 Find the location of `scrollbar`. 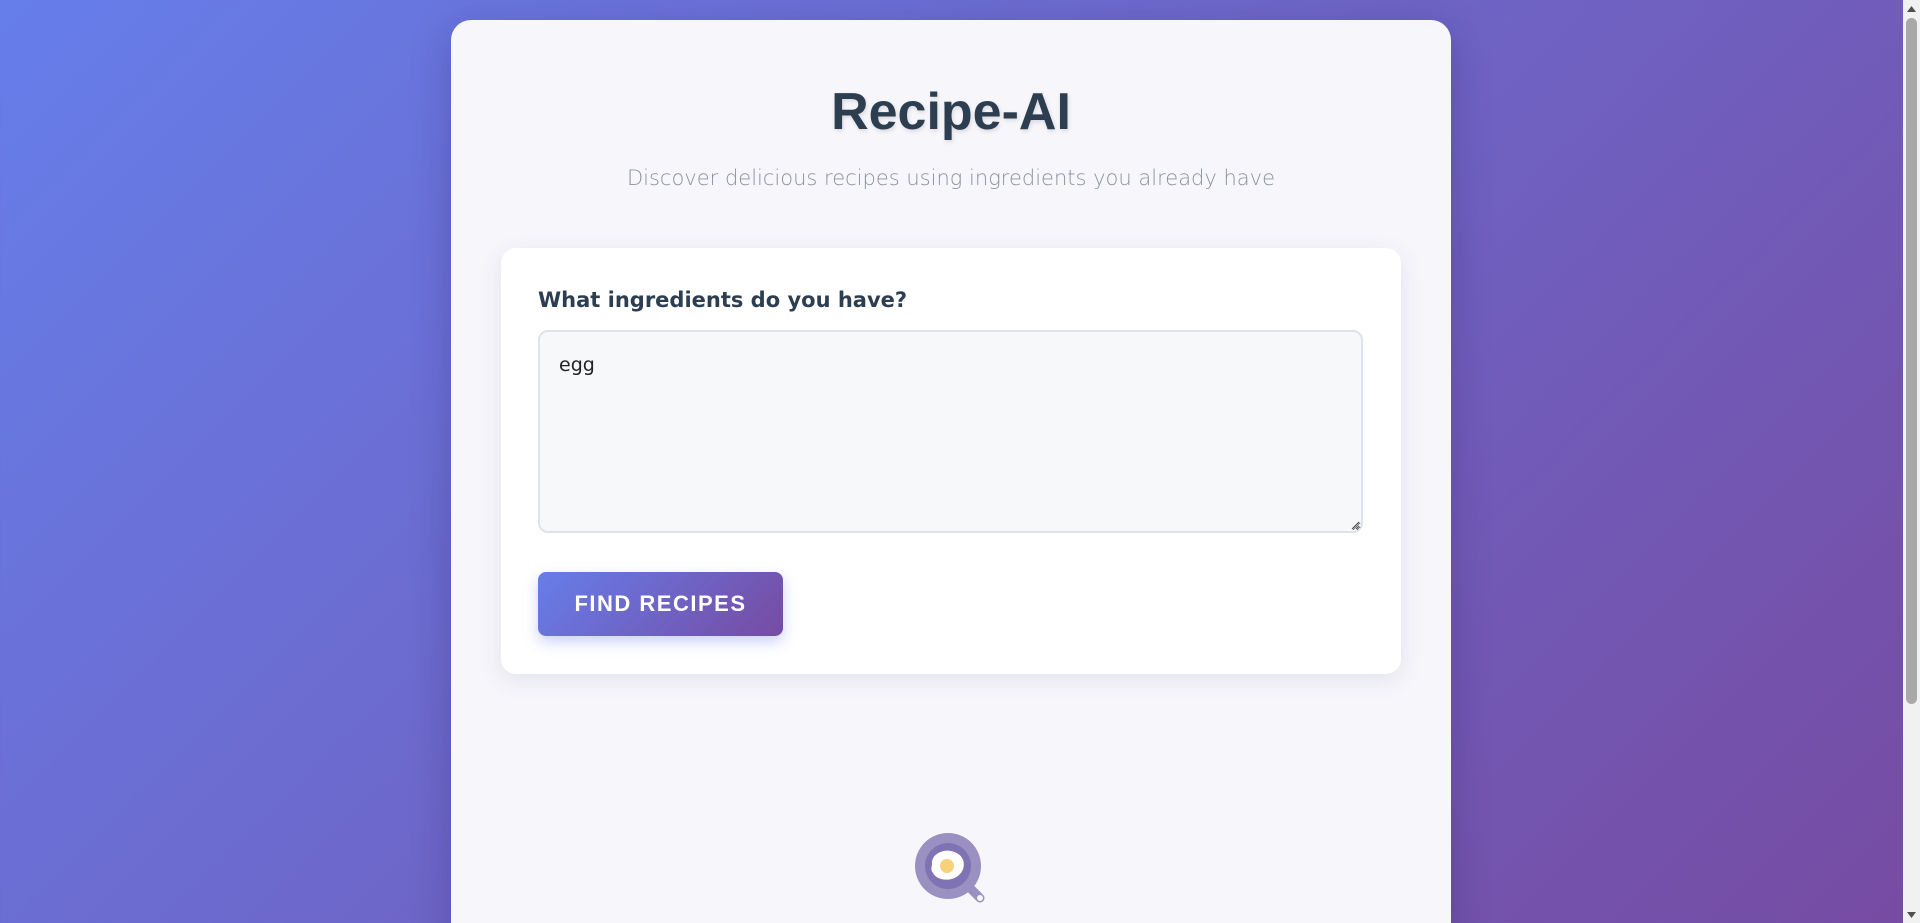

scrollbar is located at coordinates (1911, 461).